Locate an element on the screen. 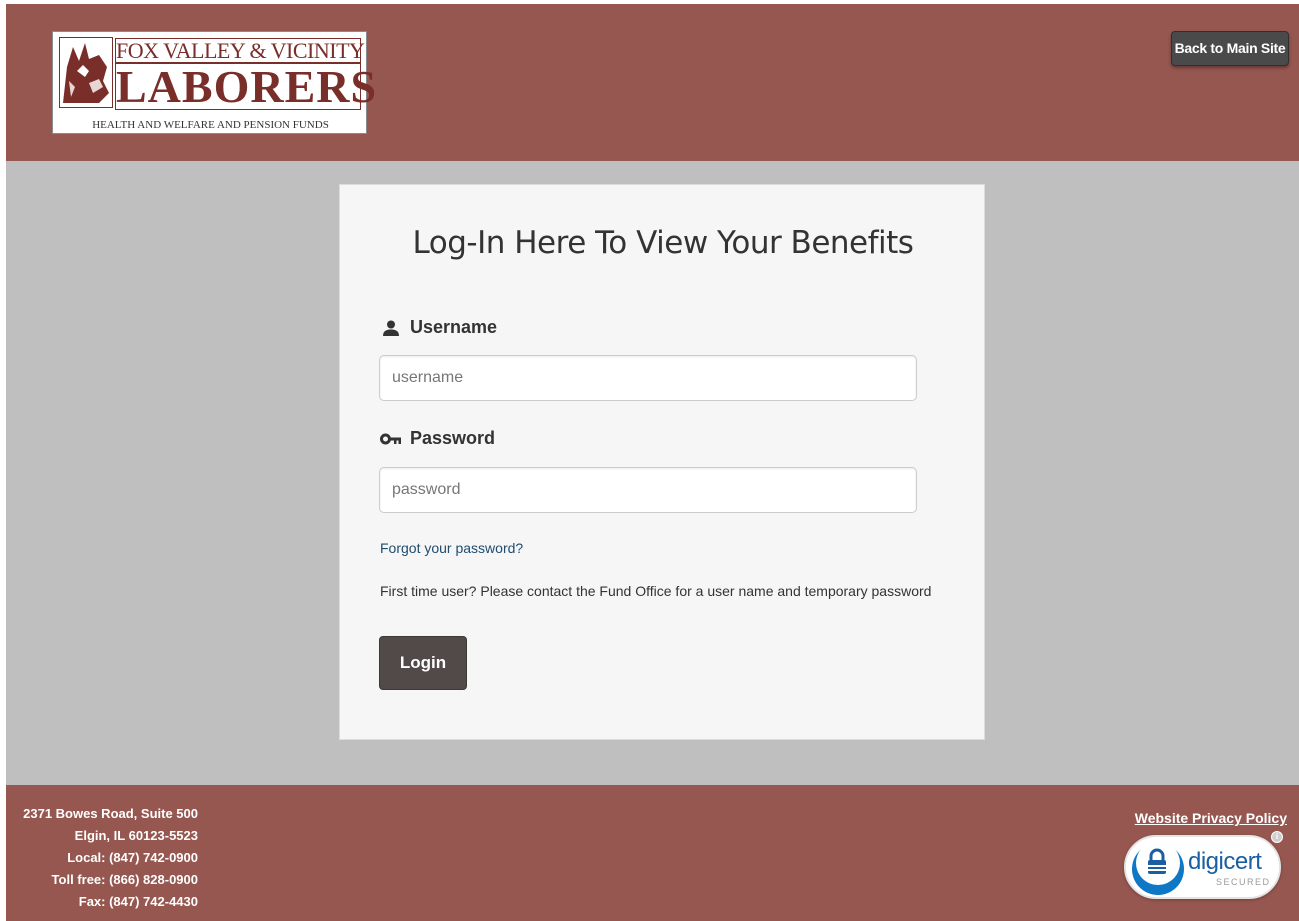 The height and width of the screenshot is (921, 1299). password-input is located at coordinates (648, 490).